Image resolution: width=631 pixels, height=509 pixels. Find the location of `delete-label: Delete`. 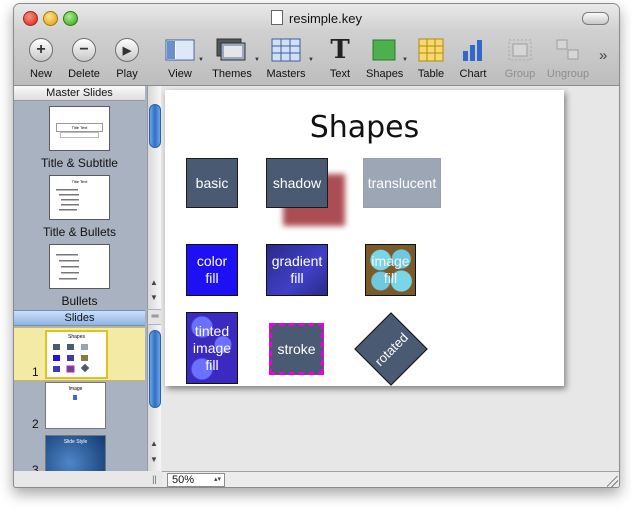

delete-label: Delete is located at coordinates (84, 74).